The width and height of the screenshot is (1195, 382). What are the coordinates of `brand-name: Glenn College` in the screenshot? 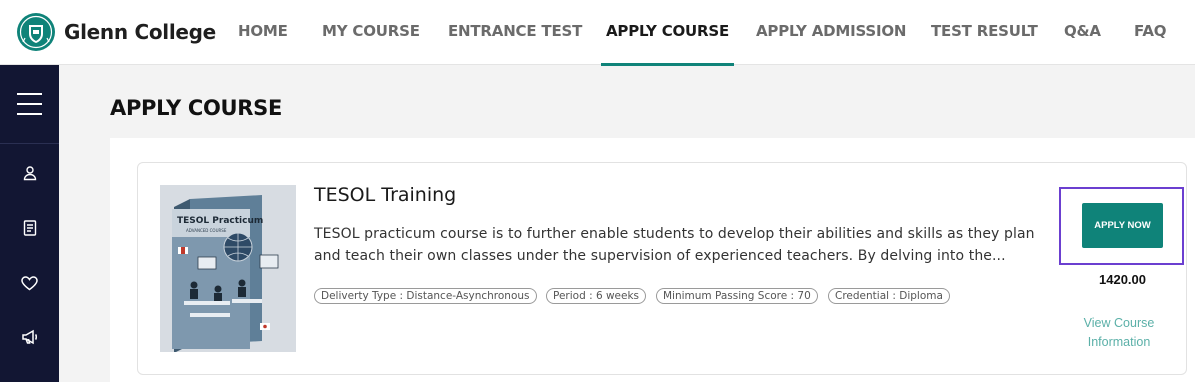 It's located at (140, 32).